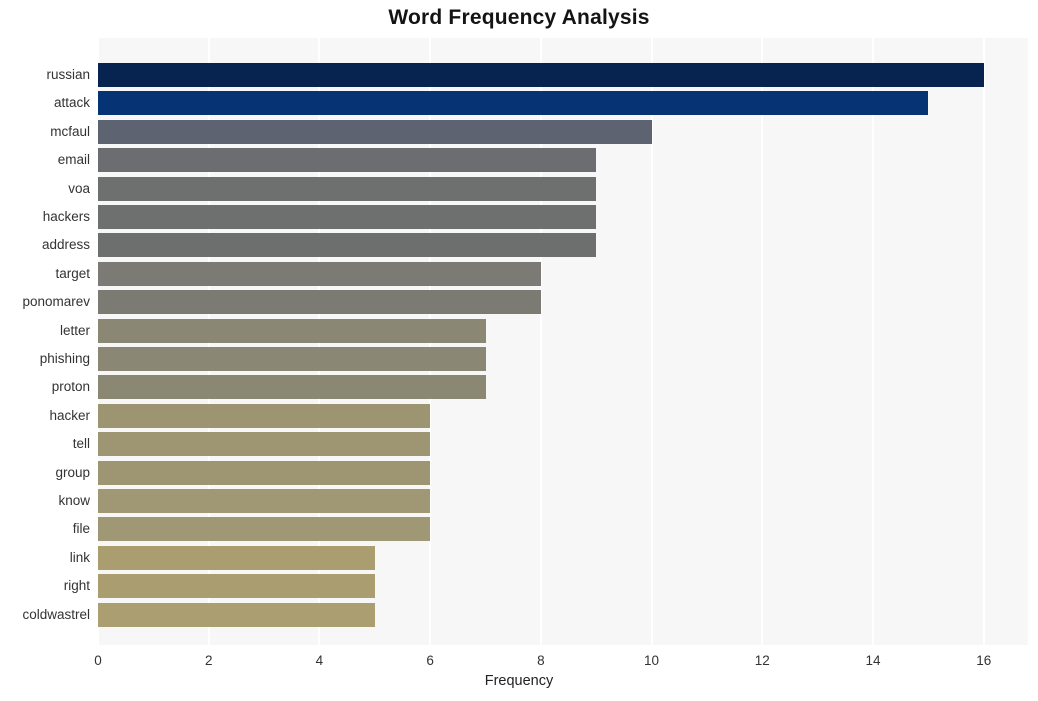 The width and height of the screenshot is (1038, 701). What do you see at coordinates (65, 245) in the screenshot?
I see `y-tick-label-address: address` at bounding box center [65, 245].